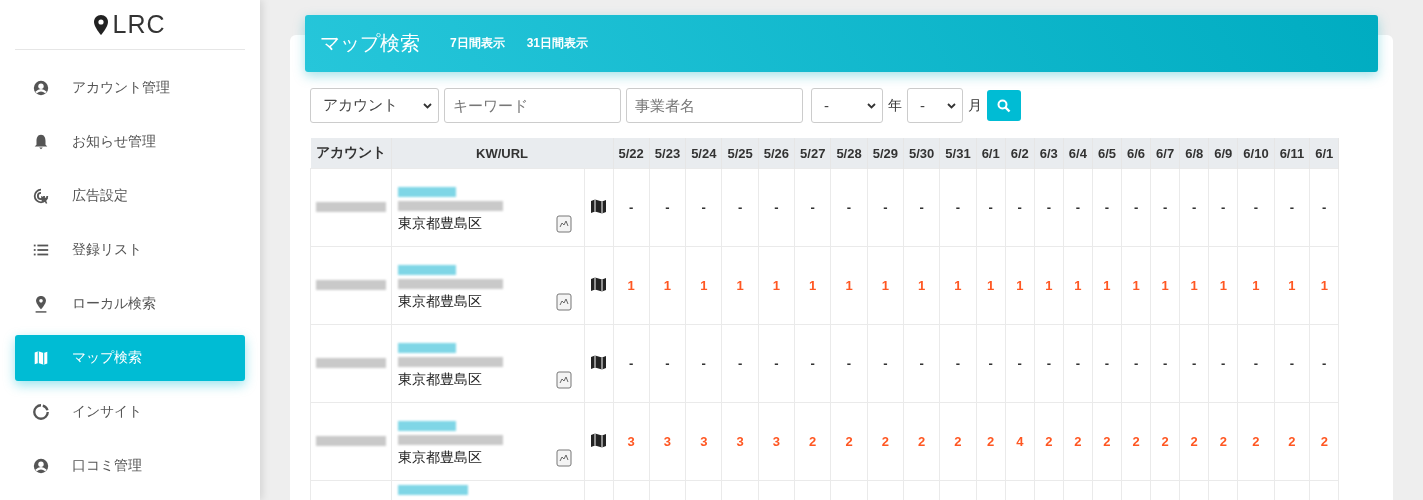 The image size is (1423, 500). Describe the element at coordinates (130, 250) in the screenshot. I see `sidebar-item: 登録リスト` at that location.